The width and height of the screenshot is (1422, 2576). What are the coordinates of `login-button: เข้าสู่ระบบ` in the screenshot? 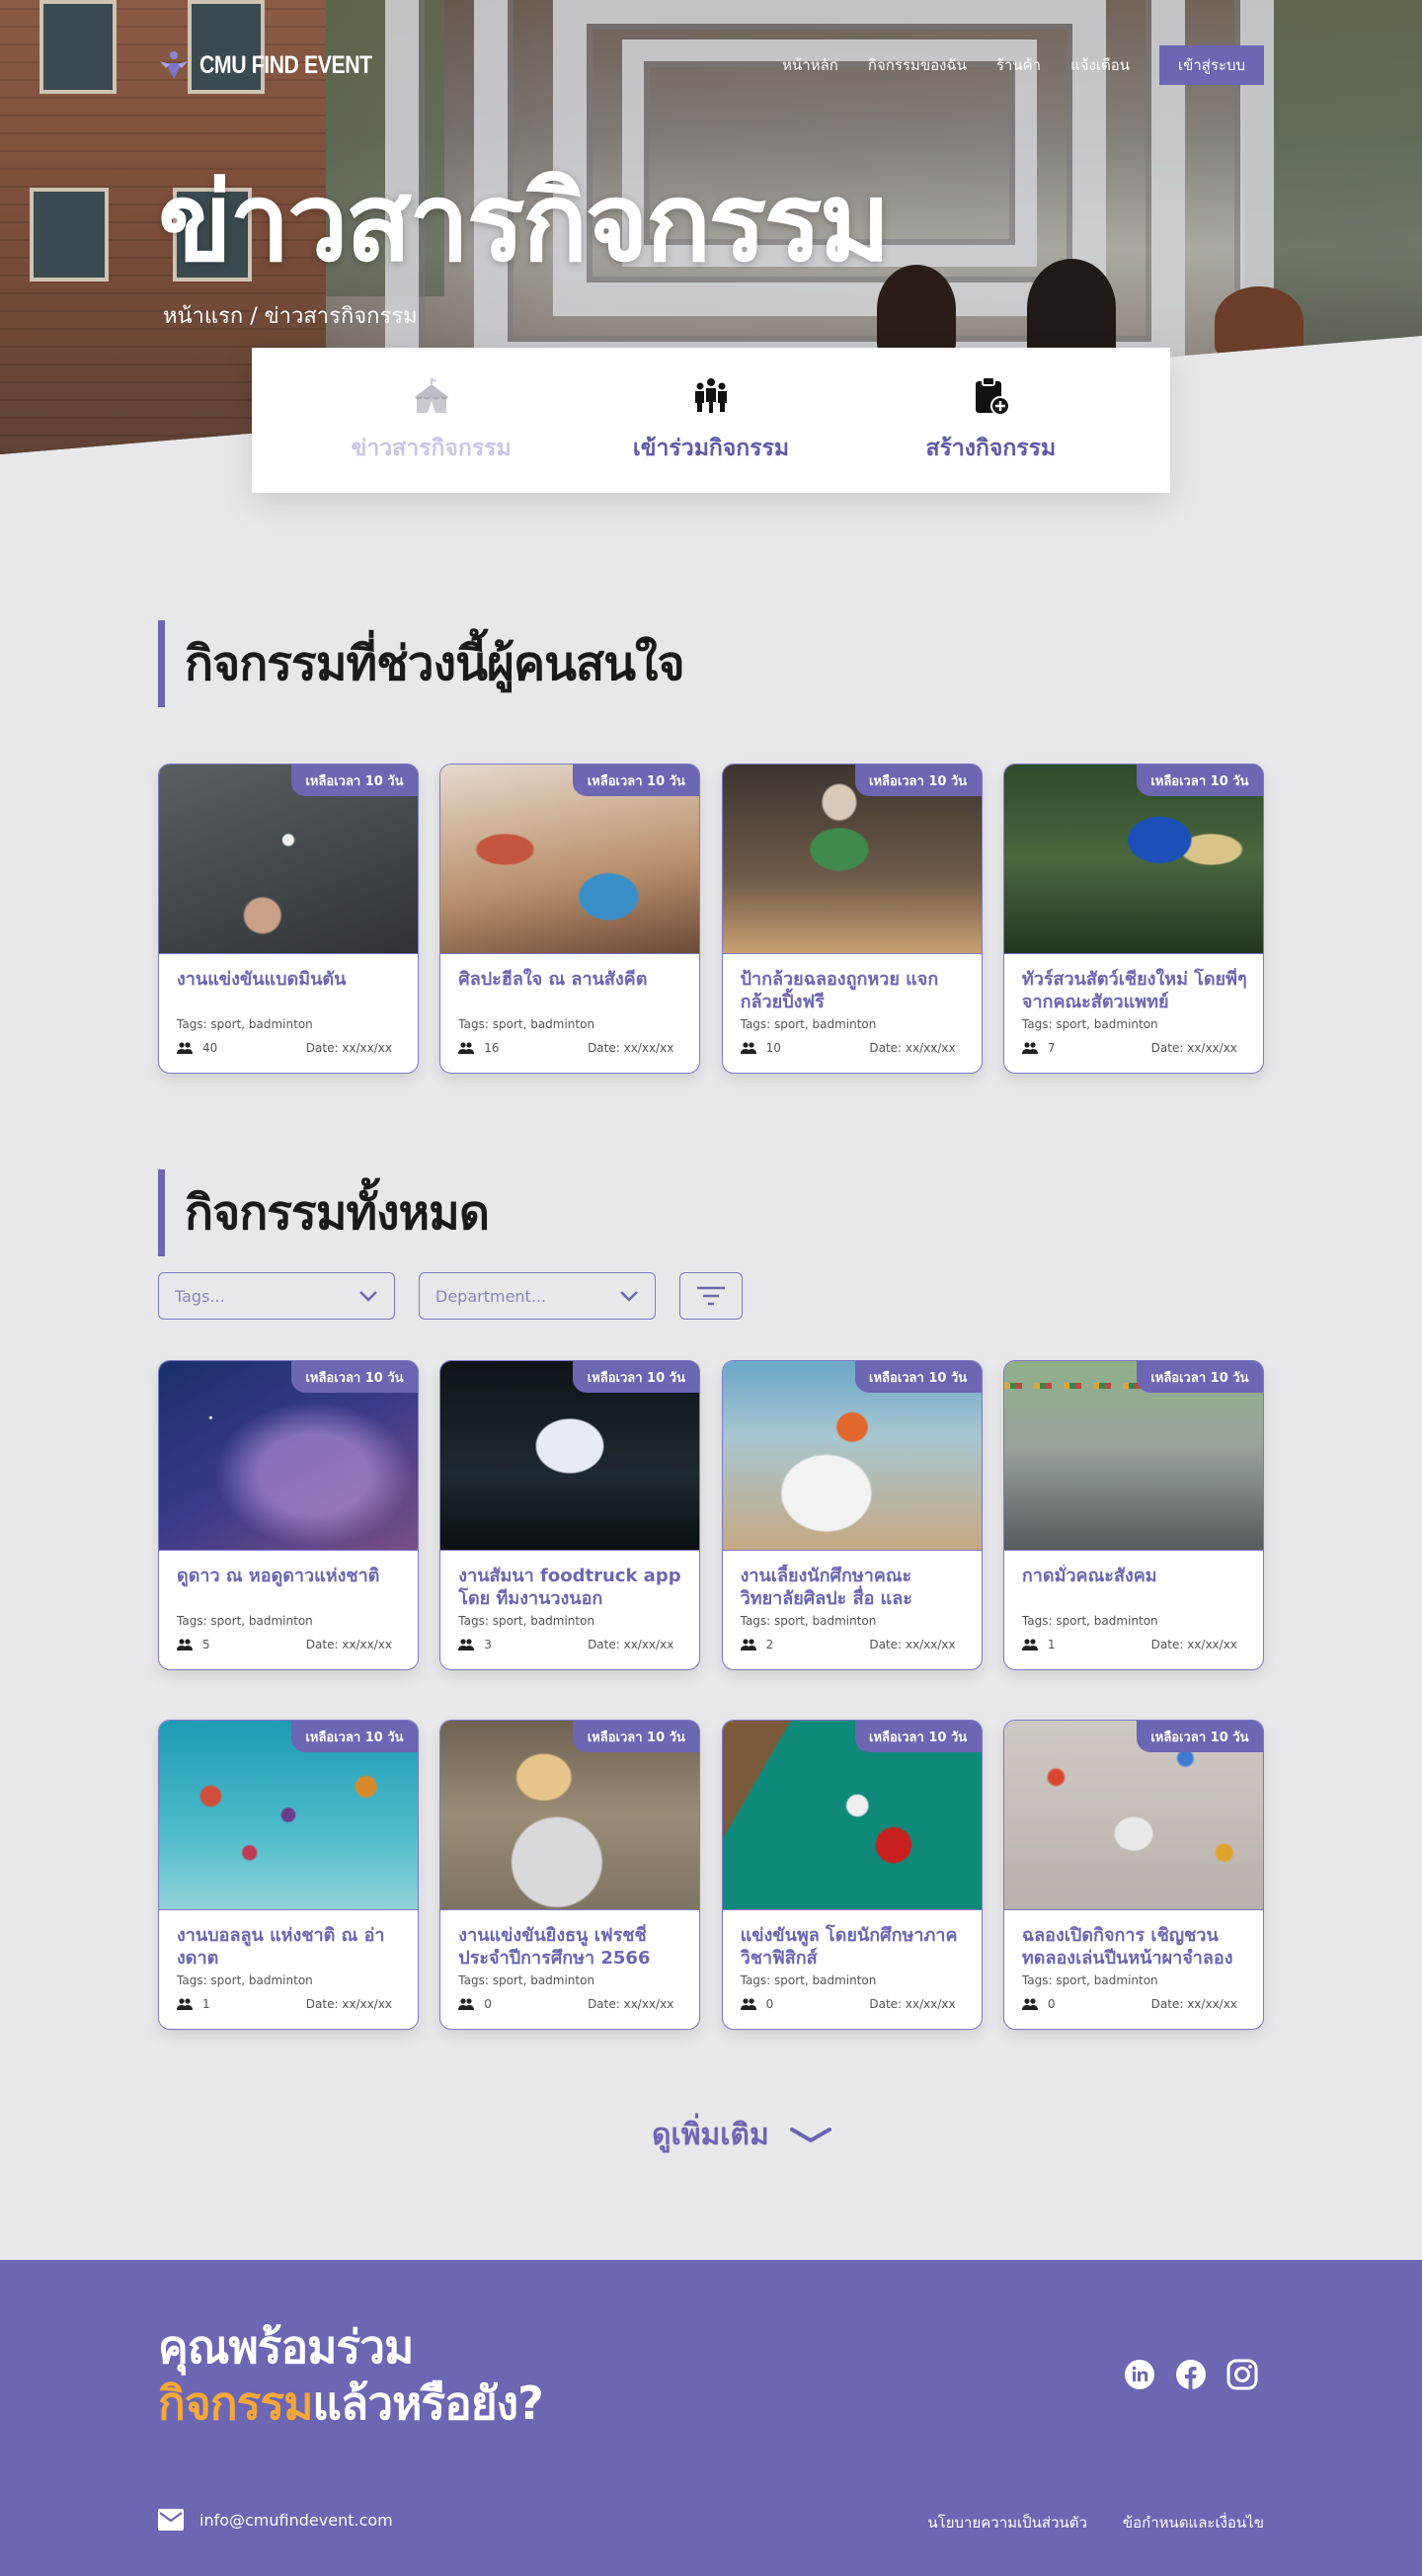 It's located at (1212, 65).